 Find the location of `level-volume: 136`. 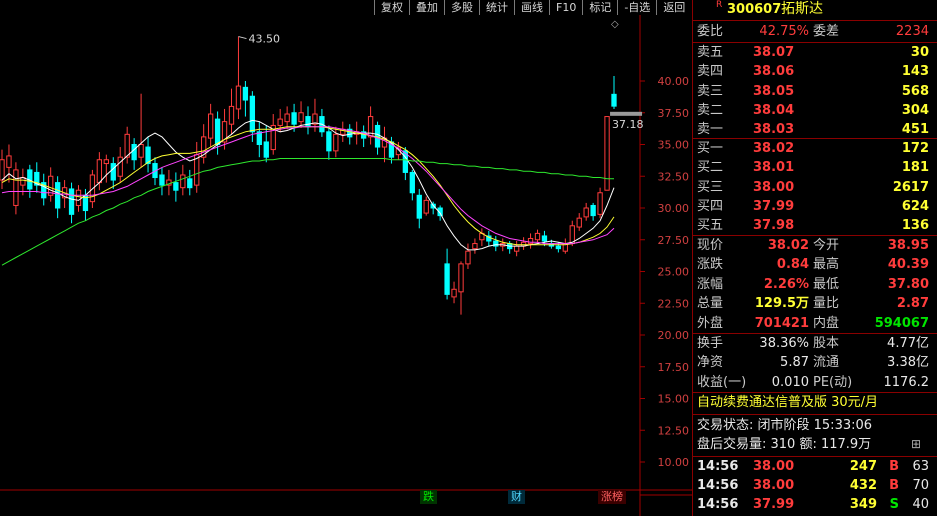

level-volume: 136 is located at coordinates (915, 226).